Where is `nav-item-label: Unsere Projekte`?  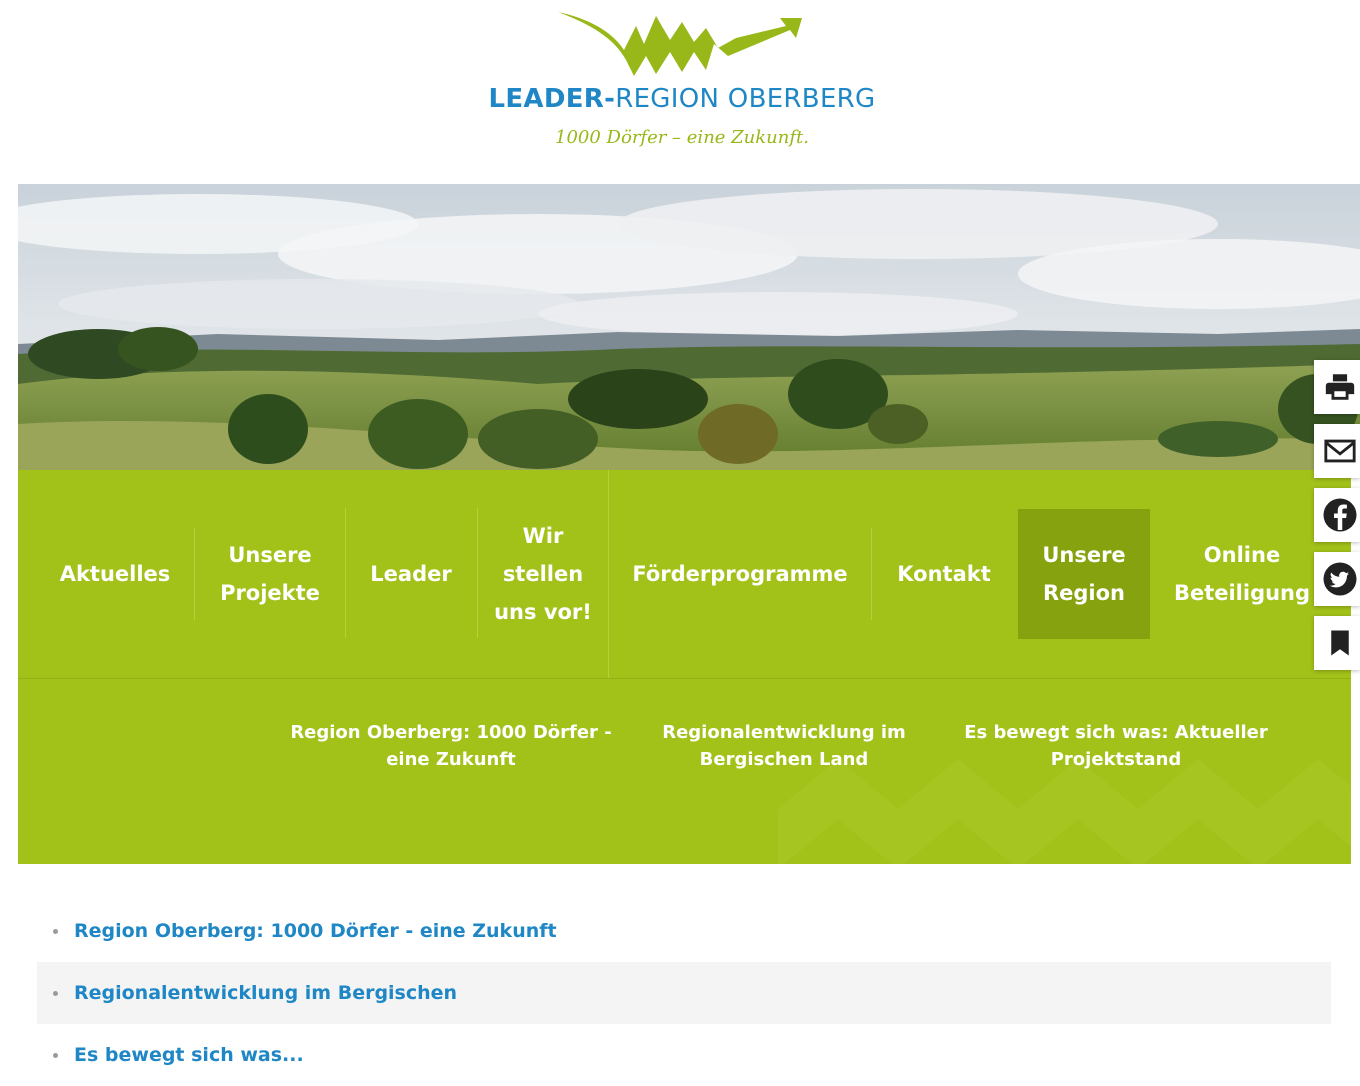 nav-item-label: Unsere Projekte is located at coordinates (270, 574).